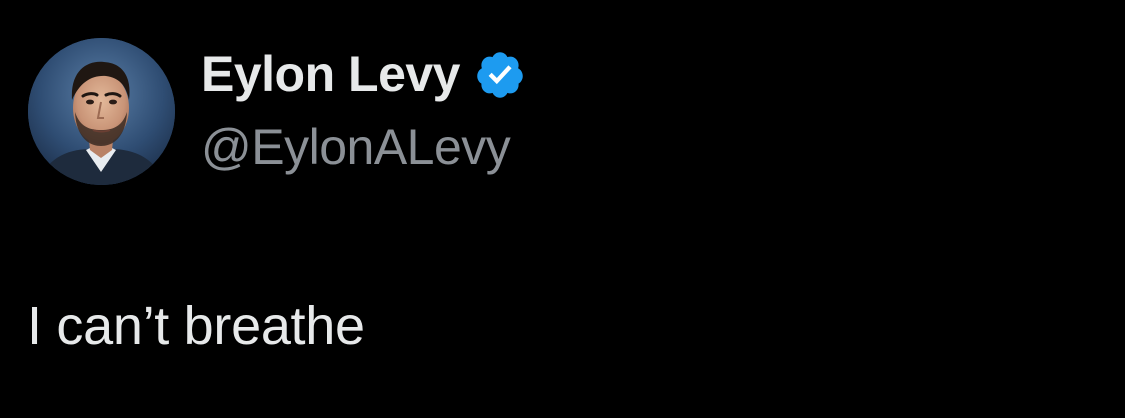 The height and width of the screenshot is (418, 1125). What do you see at coordinates (196, 326) in the screenshot?
I see `tweet-text: I can’t breathe` at bounding box center [196, 326].